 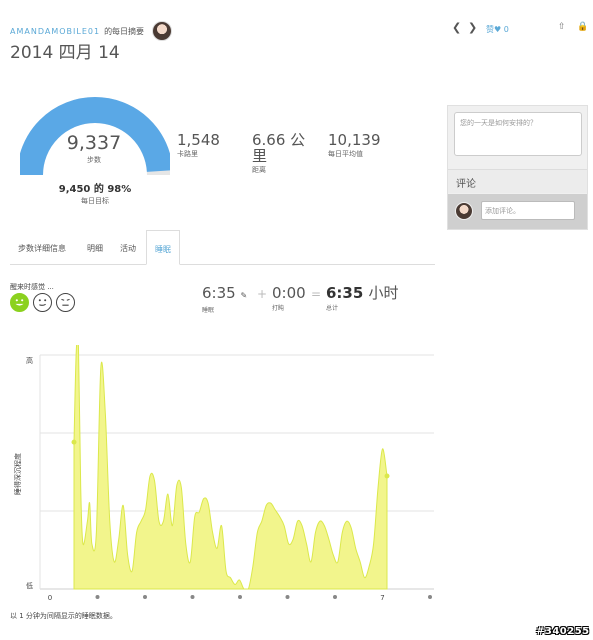 I want to click on snooze-value: 0:00, so click(x=289, y=293).